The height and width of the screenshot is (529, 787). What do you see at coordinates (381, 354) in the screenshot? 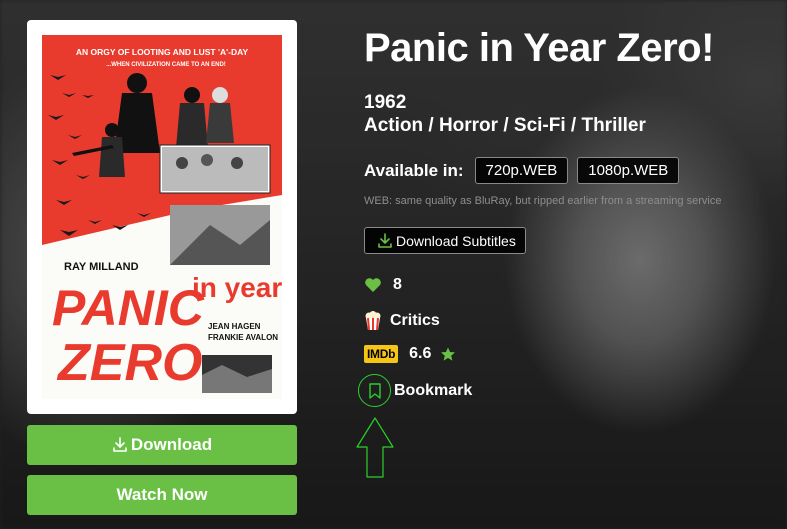
I see `imdb-badge: IMDb` at bounding box center [381, 354].